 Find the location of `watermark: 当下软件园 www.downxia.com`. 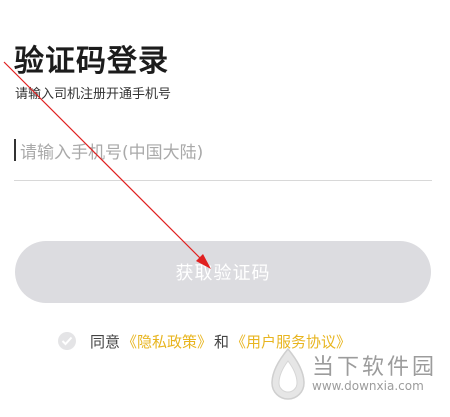

watermark: 当下软件园 www.downxia.com is located at coordinates (356, 376).